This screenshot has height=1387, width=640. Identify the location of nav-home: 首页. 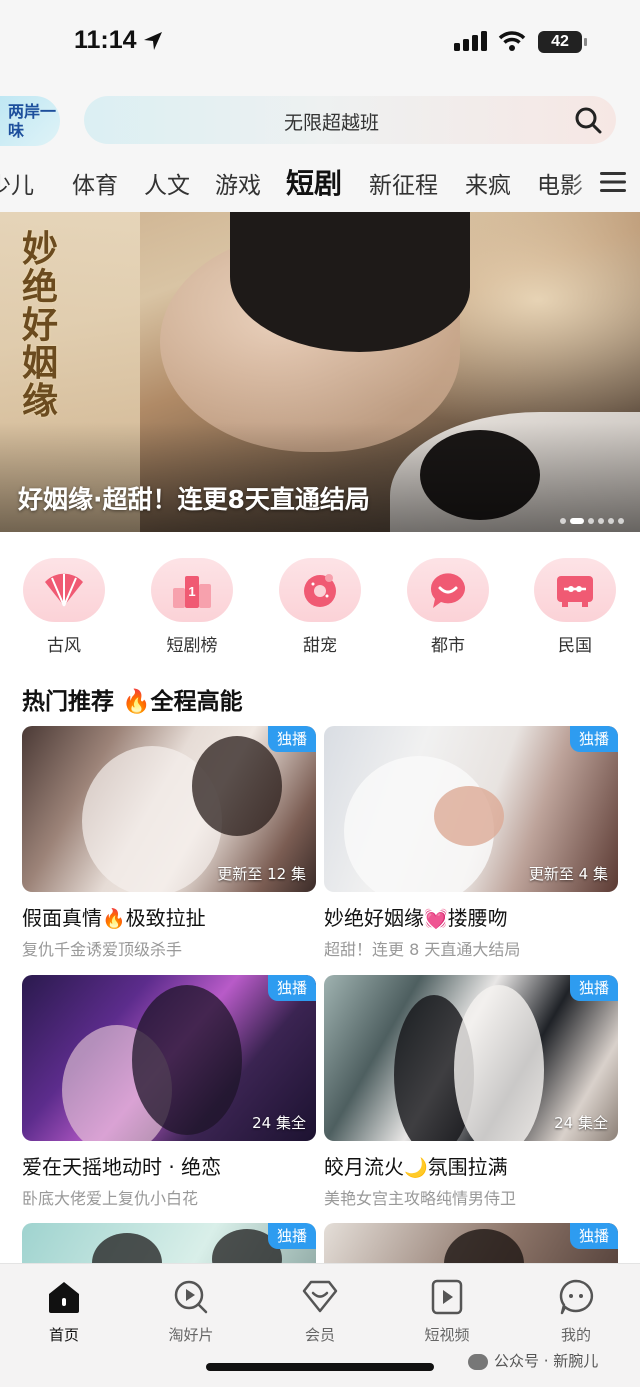
(64, 1311).